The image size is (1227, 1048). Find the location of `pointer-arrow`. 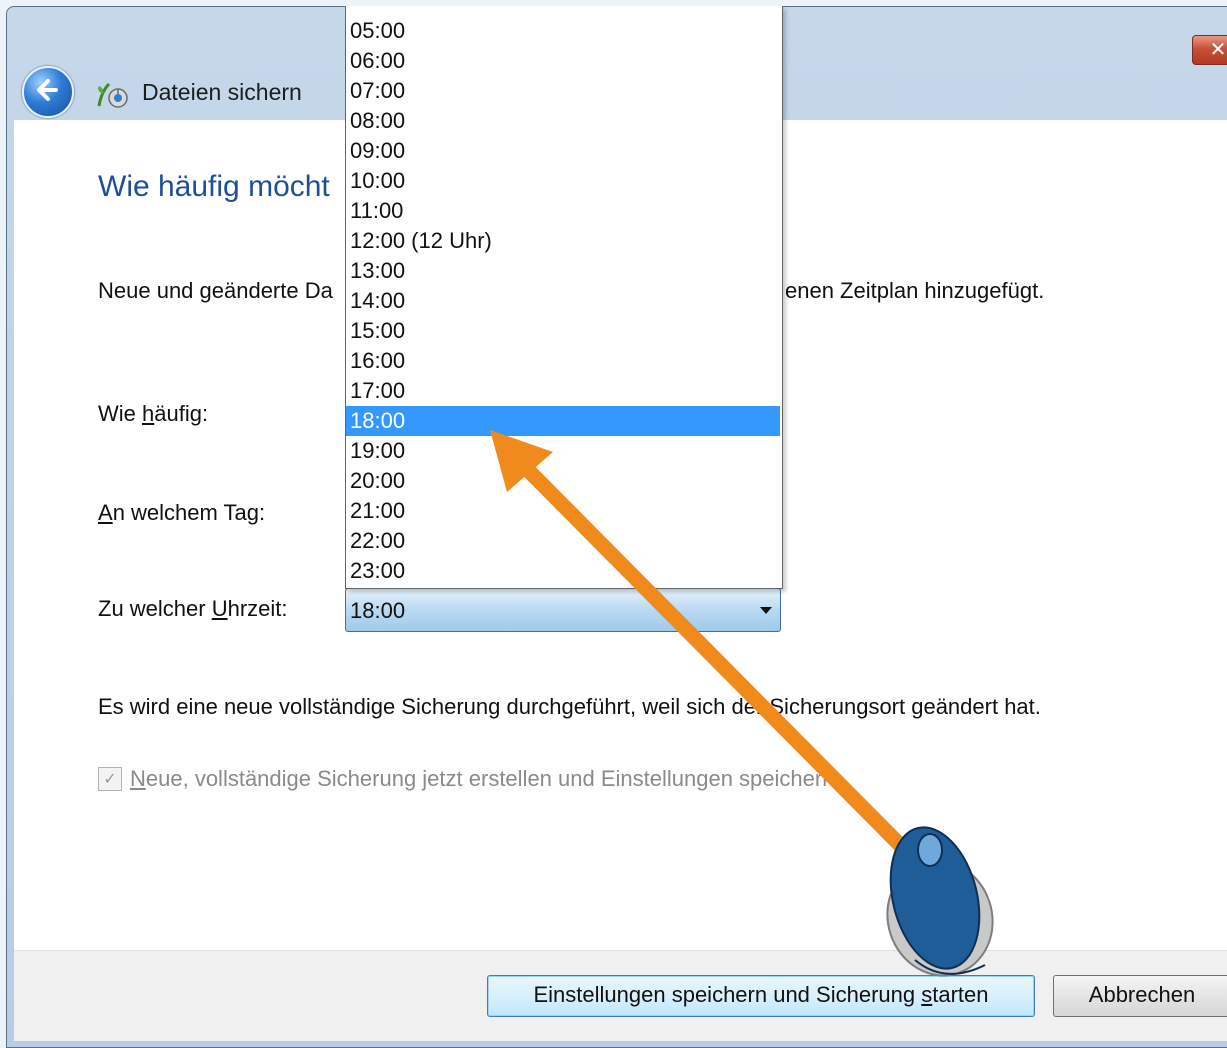

pointer-arrow is located at coordinates (701, 644).